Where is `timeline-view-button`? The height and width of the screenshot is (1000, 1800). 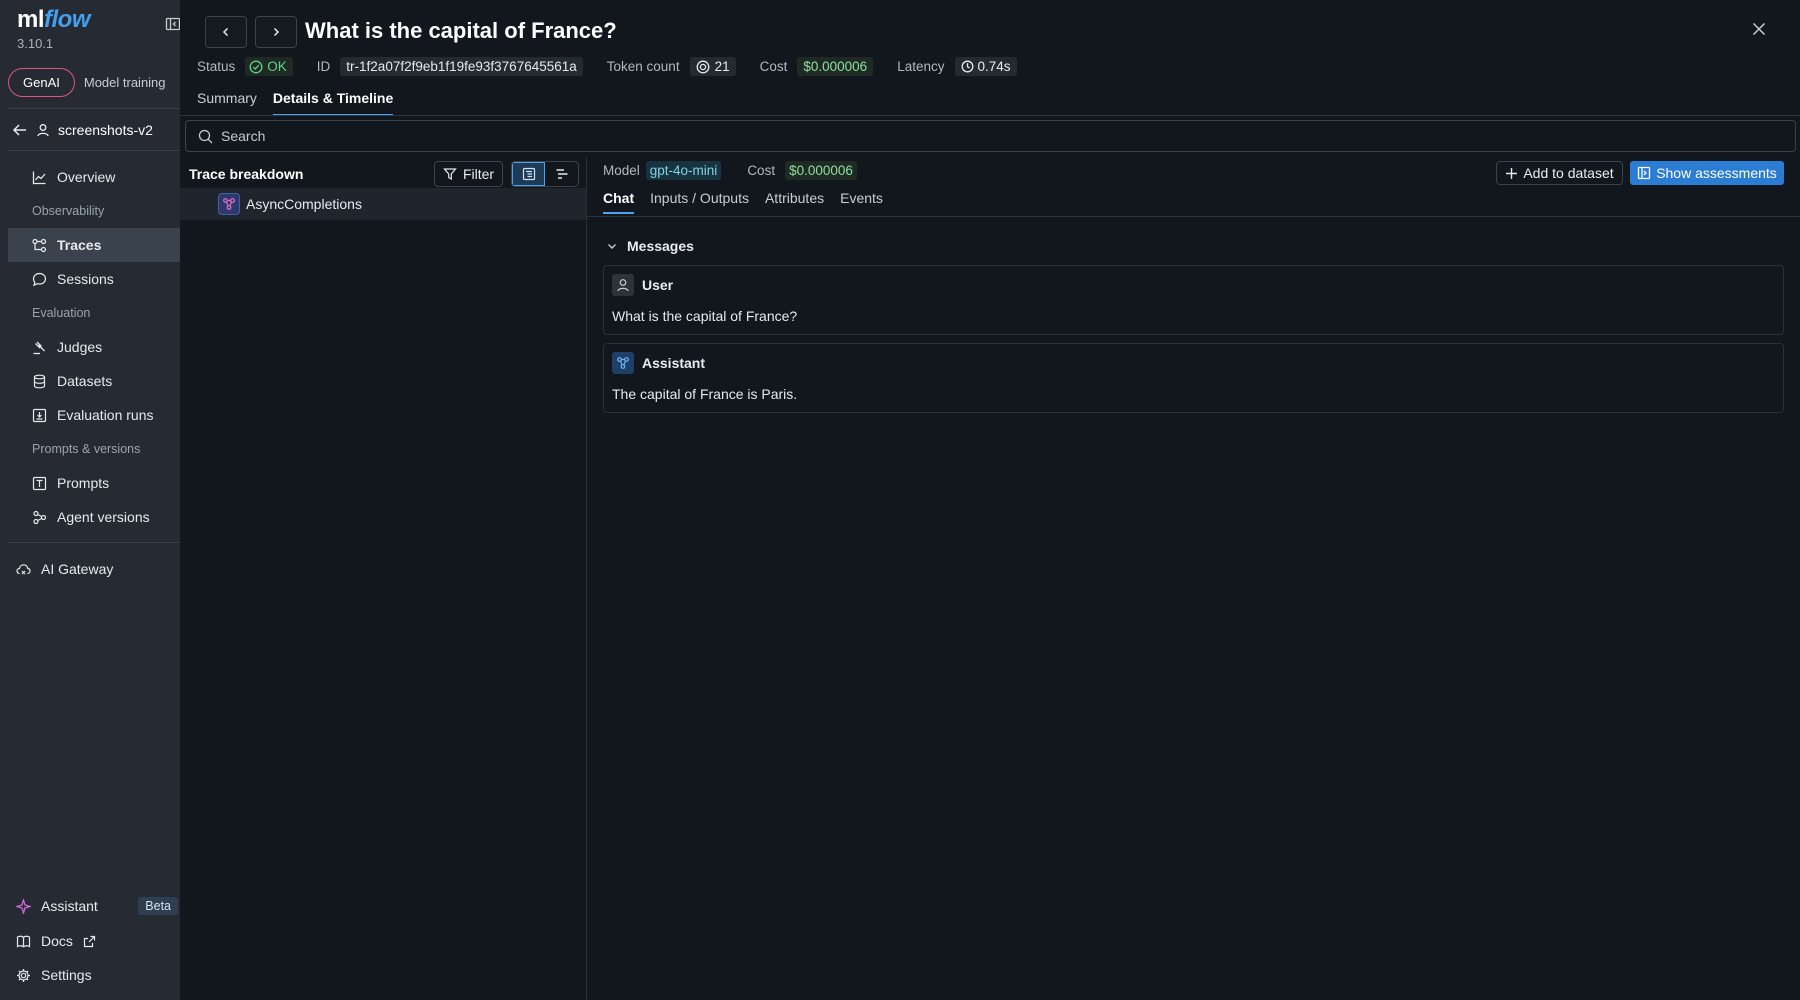 timeline-view-button is located at coordinates (561, 174).